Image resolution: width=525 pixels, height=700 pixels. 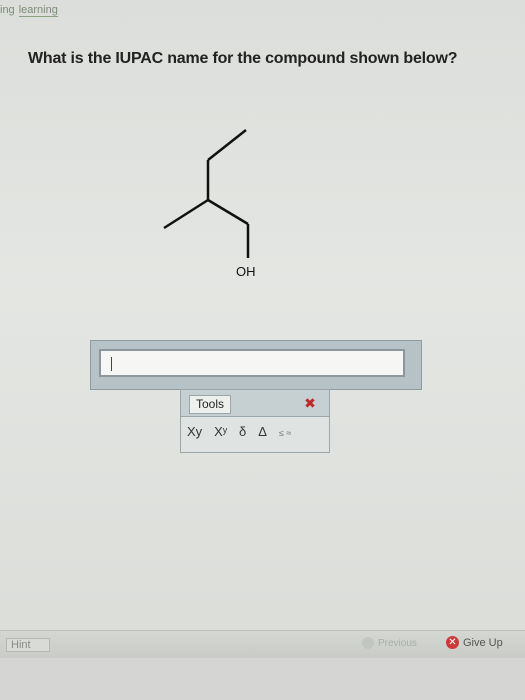 I want to click on previous-icon, so click(x=368, y=643).